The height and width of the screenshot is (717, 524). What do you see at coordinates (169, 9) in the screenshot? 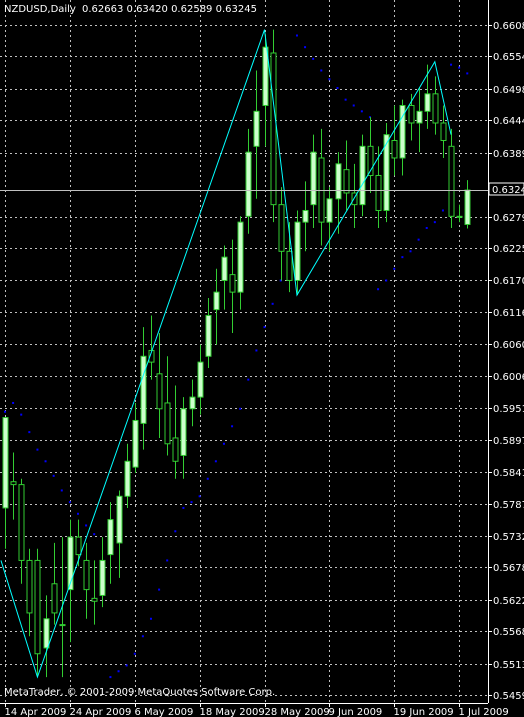
I see `chart-ohlc: 0.62663 0.63420 0.62589 0.63245` at bounding box center [169, 9].